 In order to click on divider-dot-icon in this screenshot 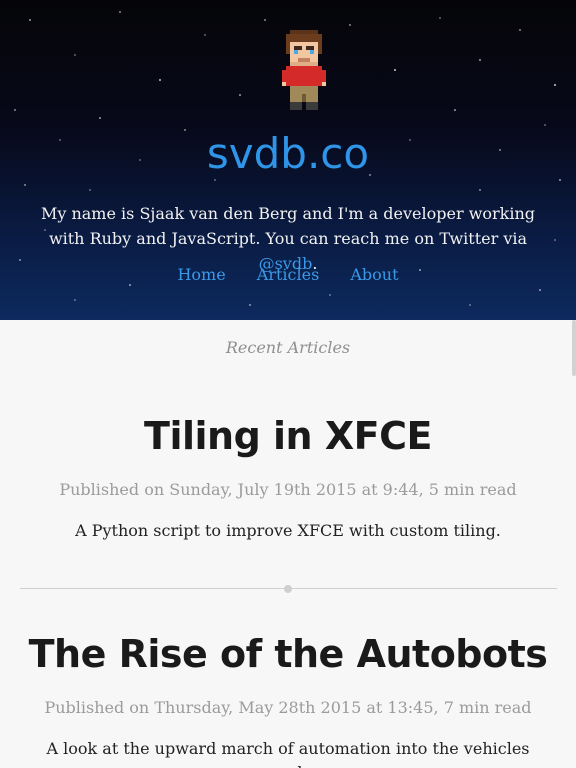, I will do `click(288, 589)`.